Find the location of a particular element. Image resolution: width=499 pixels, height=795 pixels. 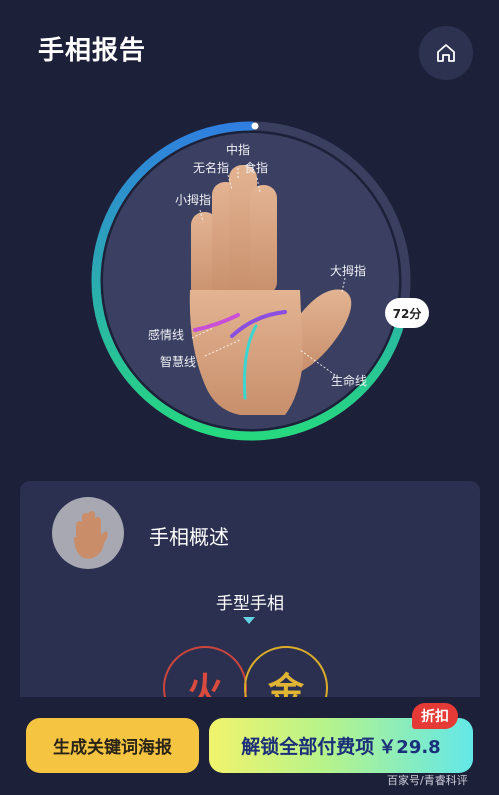

label-little-finger: 小拇指 is located at coordinates (193, 200).